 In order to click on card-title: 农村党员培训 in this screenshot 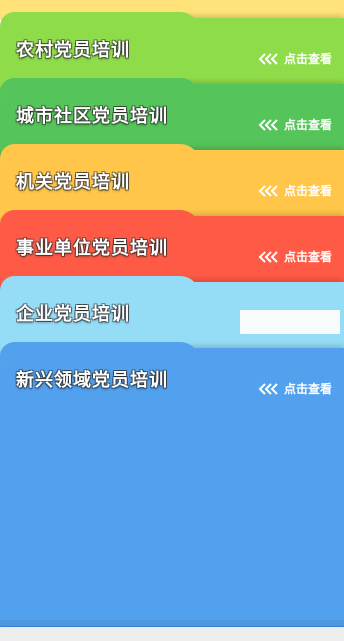, I will do `click(73, 50)`.